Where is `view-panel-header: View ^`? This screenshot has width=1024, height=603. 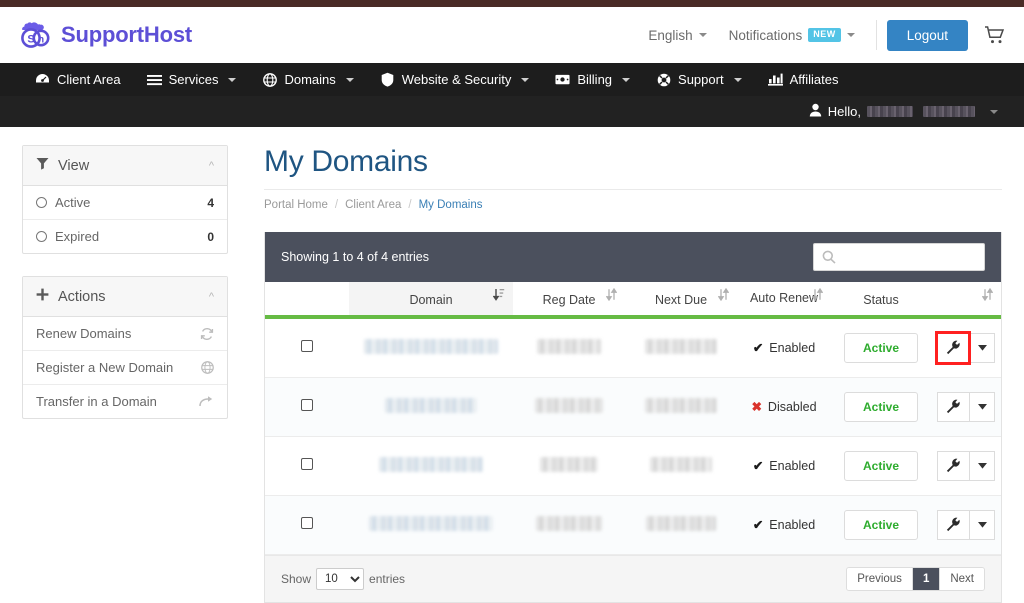
view-panel-header: View ^ is located at coordinates (125, 166).